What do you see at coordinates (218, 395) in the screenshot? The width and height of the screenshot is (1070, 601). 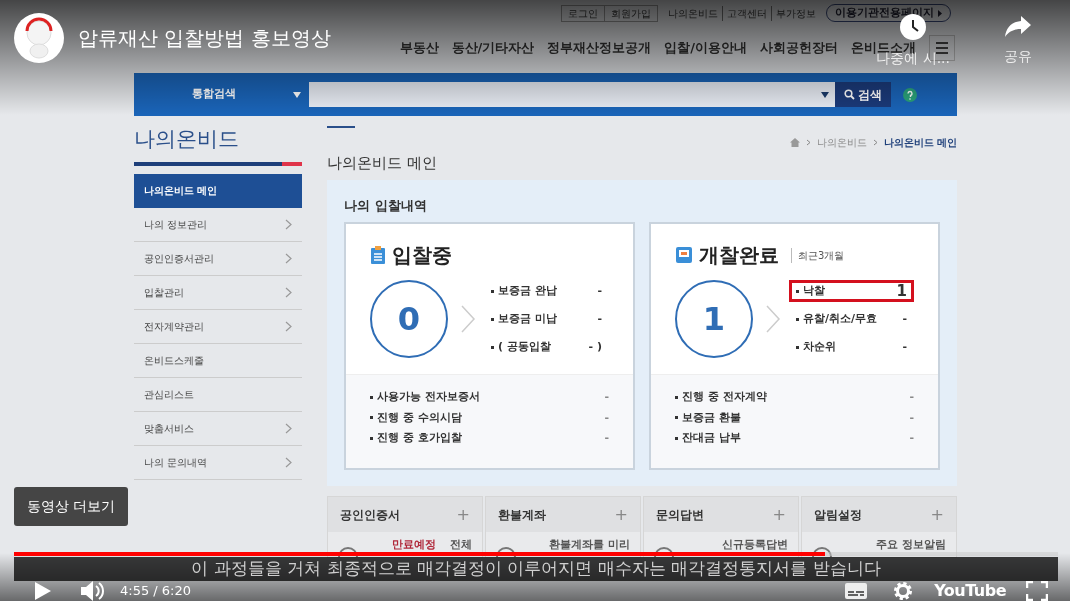 I see `sidebar-item: 관심리스트` at bounding box center [218, 395].